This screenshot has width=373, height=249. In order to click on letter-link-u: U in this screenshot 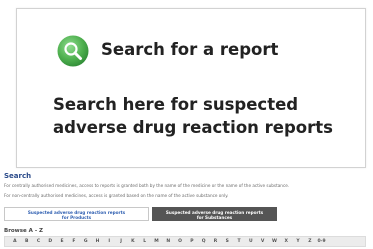, I will do `click(251, 241)`.